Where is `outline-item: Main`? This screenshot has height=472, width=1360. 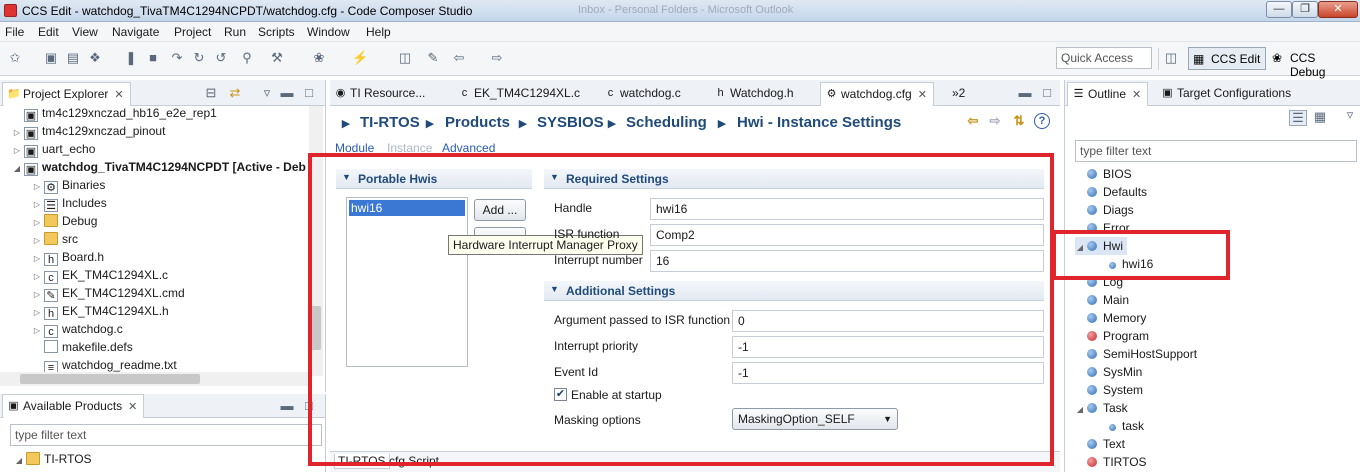 outline-item: Main is located at coordinates (1102, 300).